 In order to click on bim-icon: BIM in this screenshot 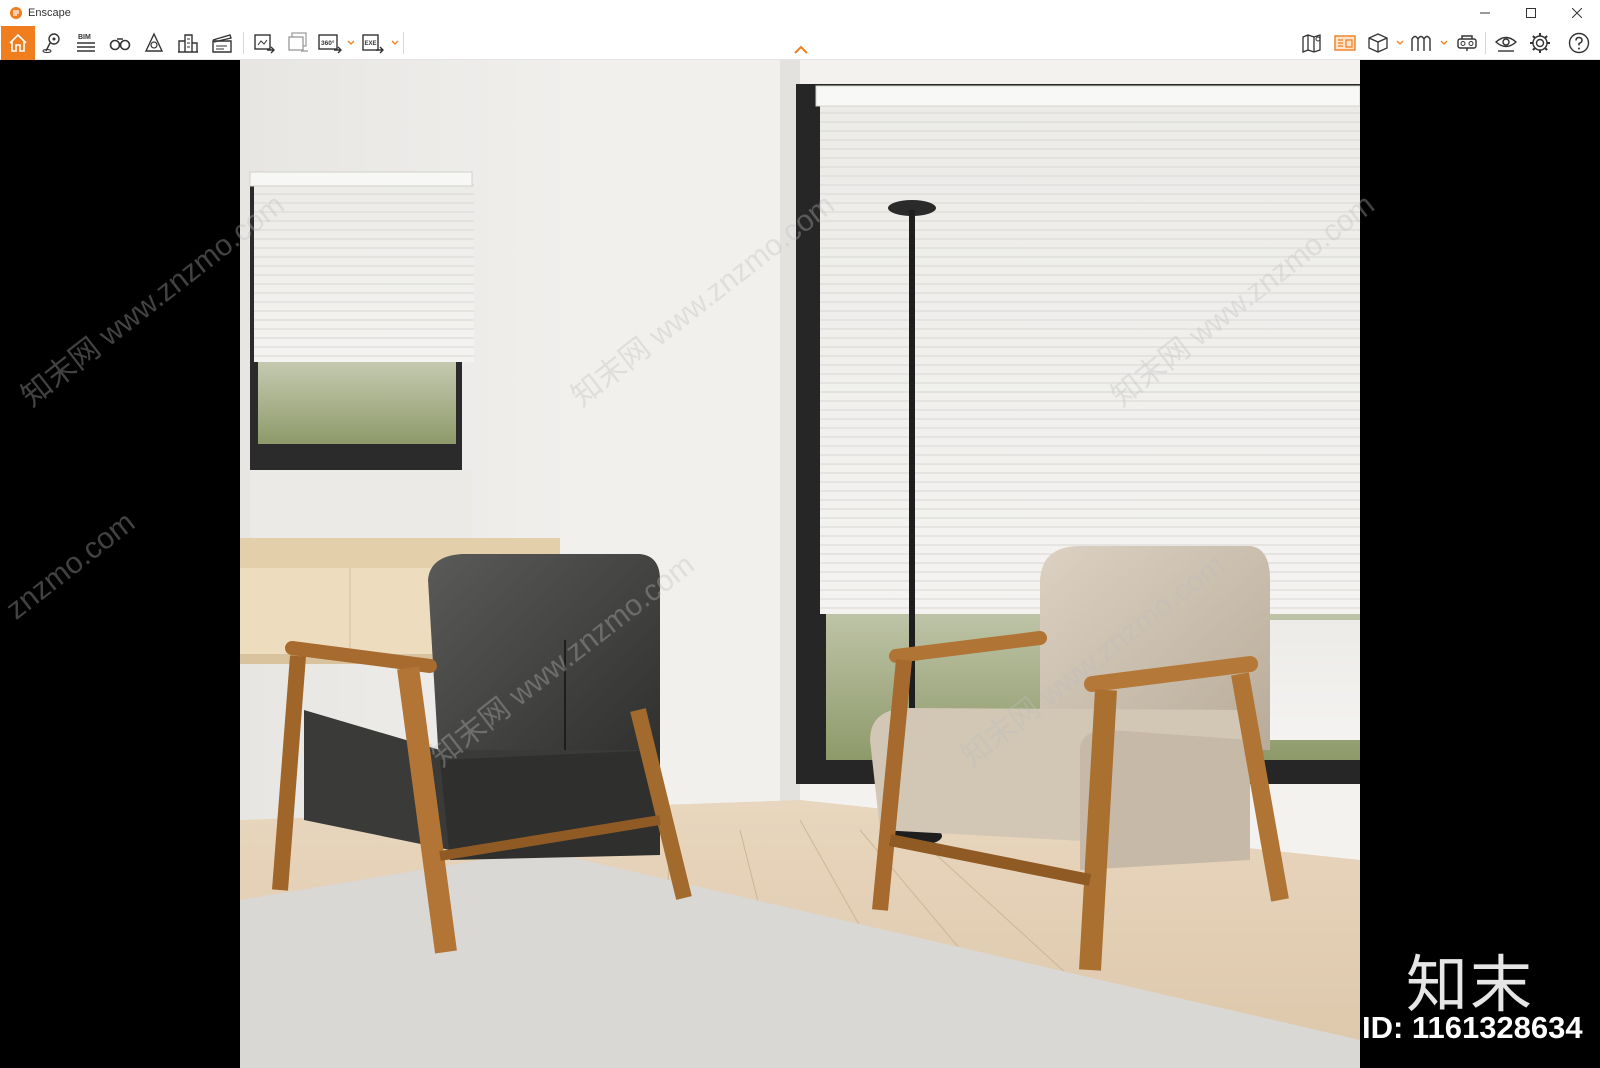, I will do `click(86, 43)`.